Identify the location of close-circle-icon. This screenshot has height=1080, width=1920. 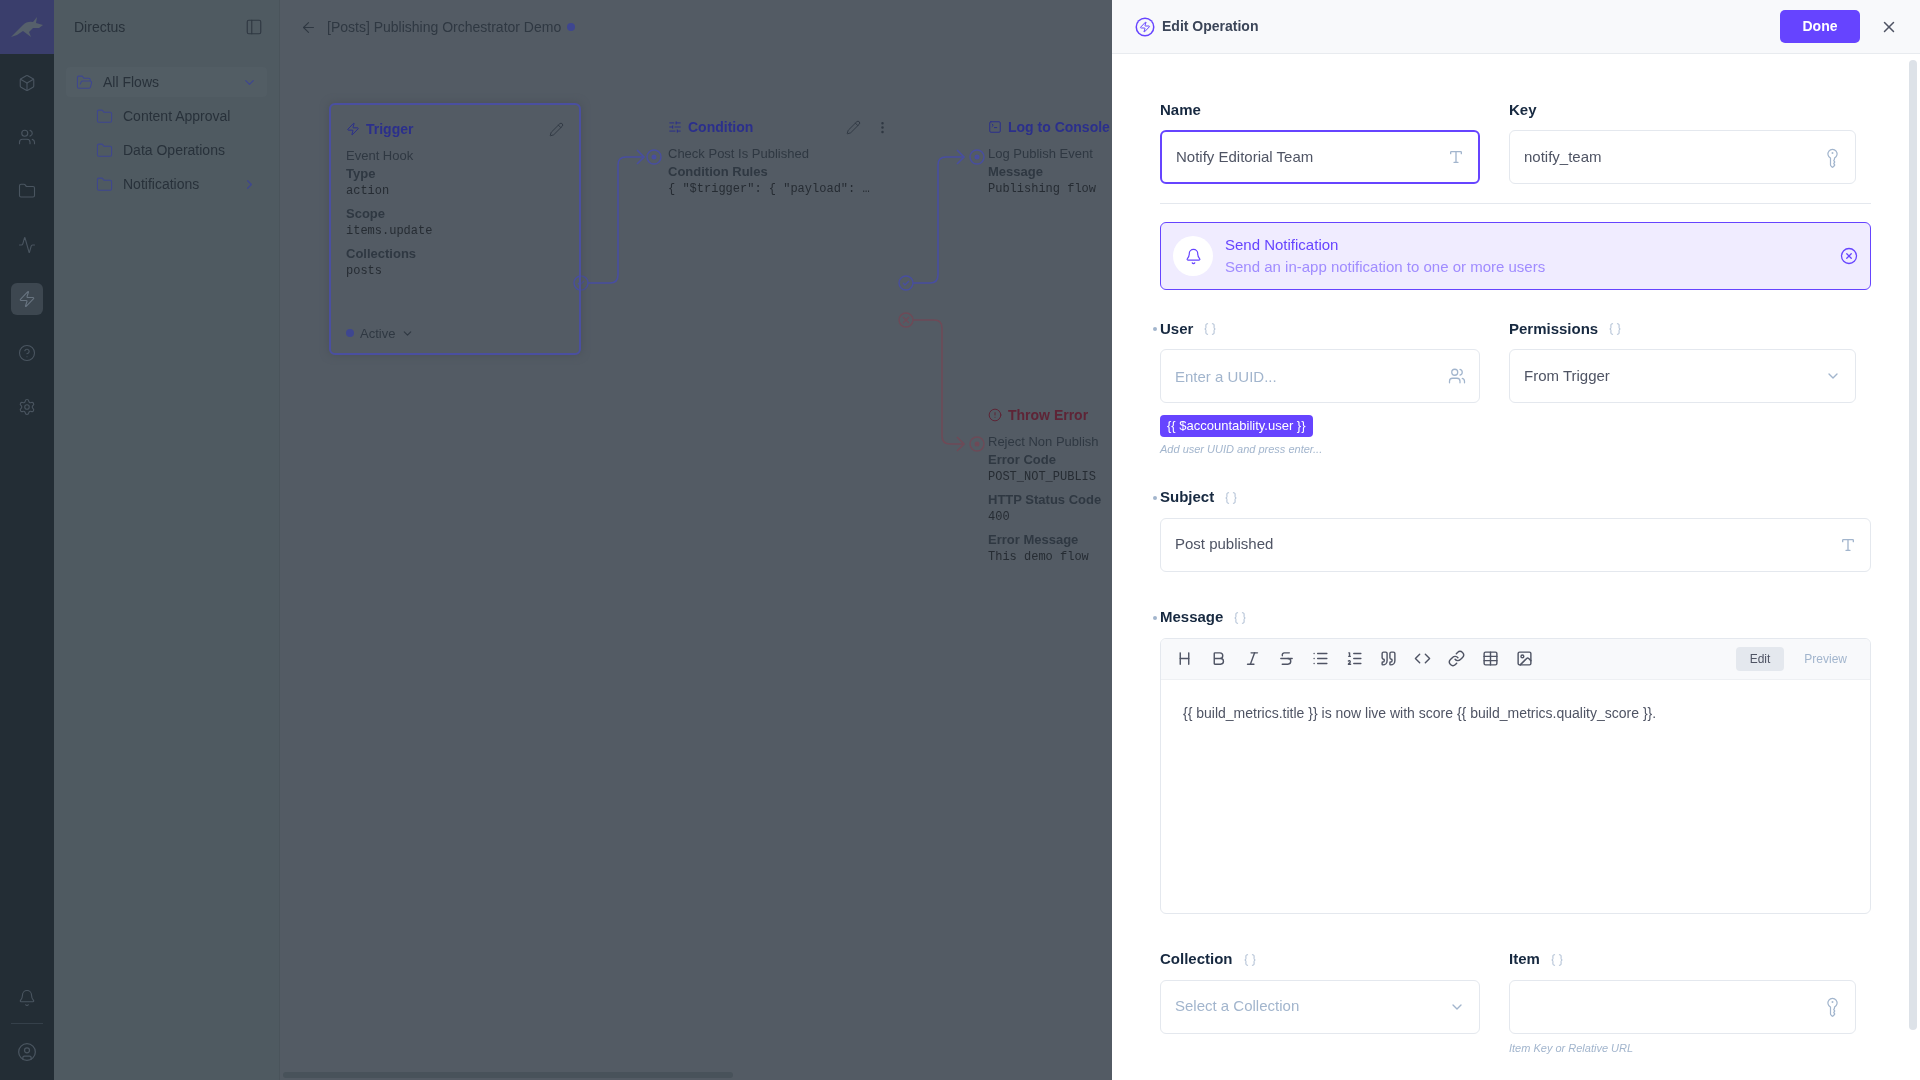
(1849, 256).